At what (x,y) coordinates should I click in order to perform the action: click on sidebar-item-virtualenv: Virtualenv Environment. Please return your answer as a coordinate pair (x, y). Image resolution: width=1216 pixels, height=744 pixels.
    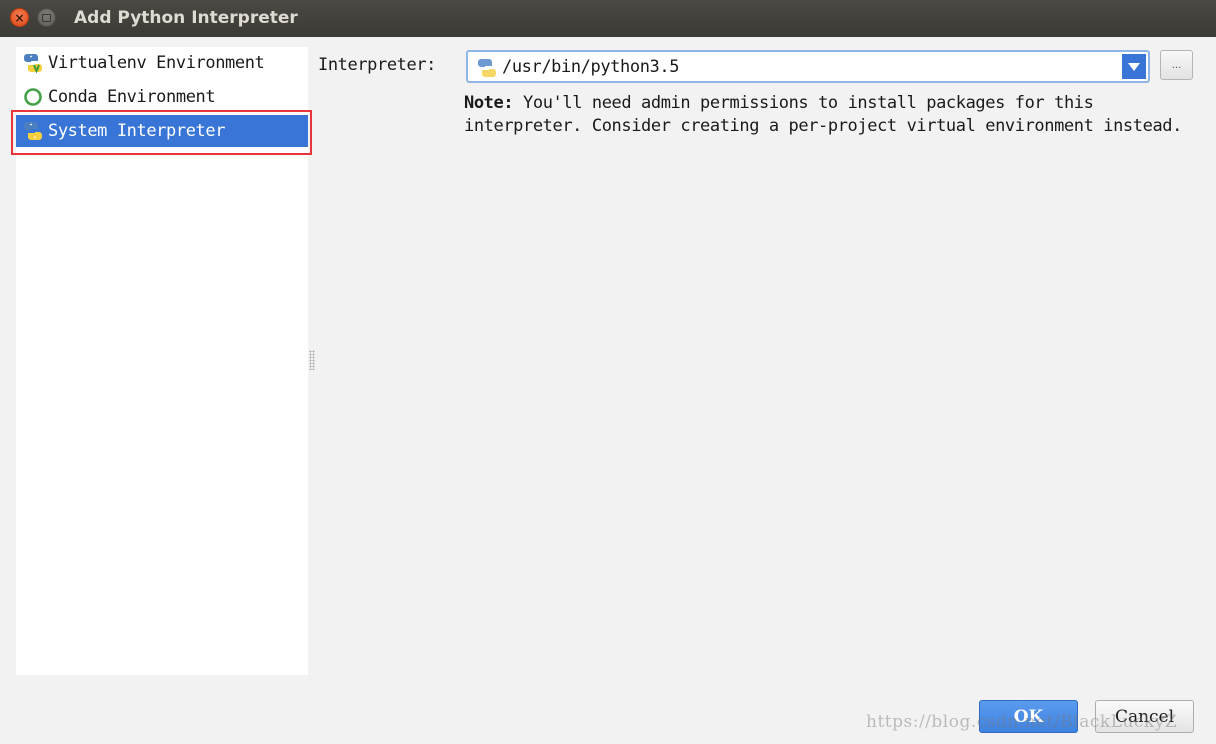
    Looking at the image, I should click on (162, 63).